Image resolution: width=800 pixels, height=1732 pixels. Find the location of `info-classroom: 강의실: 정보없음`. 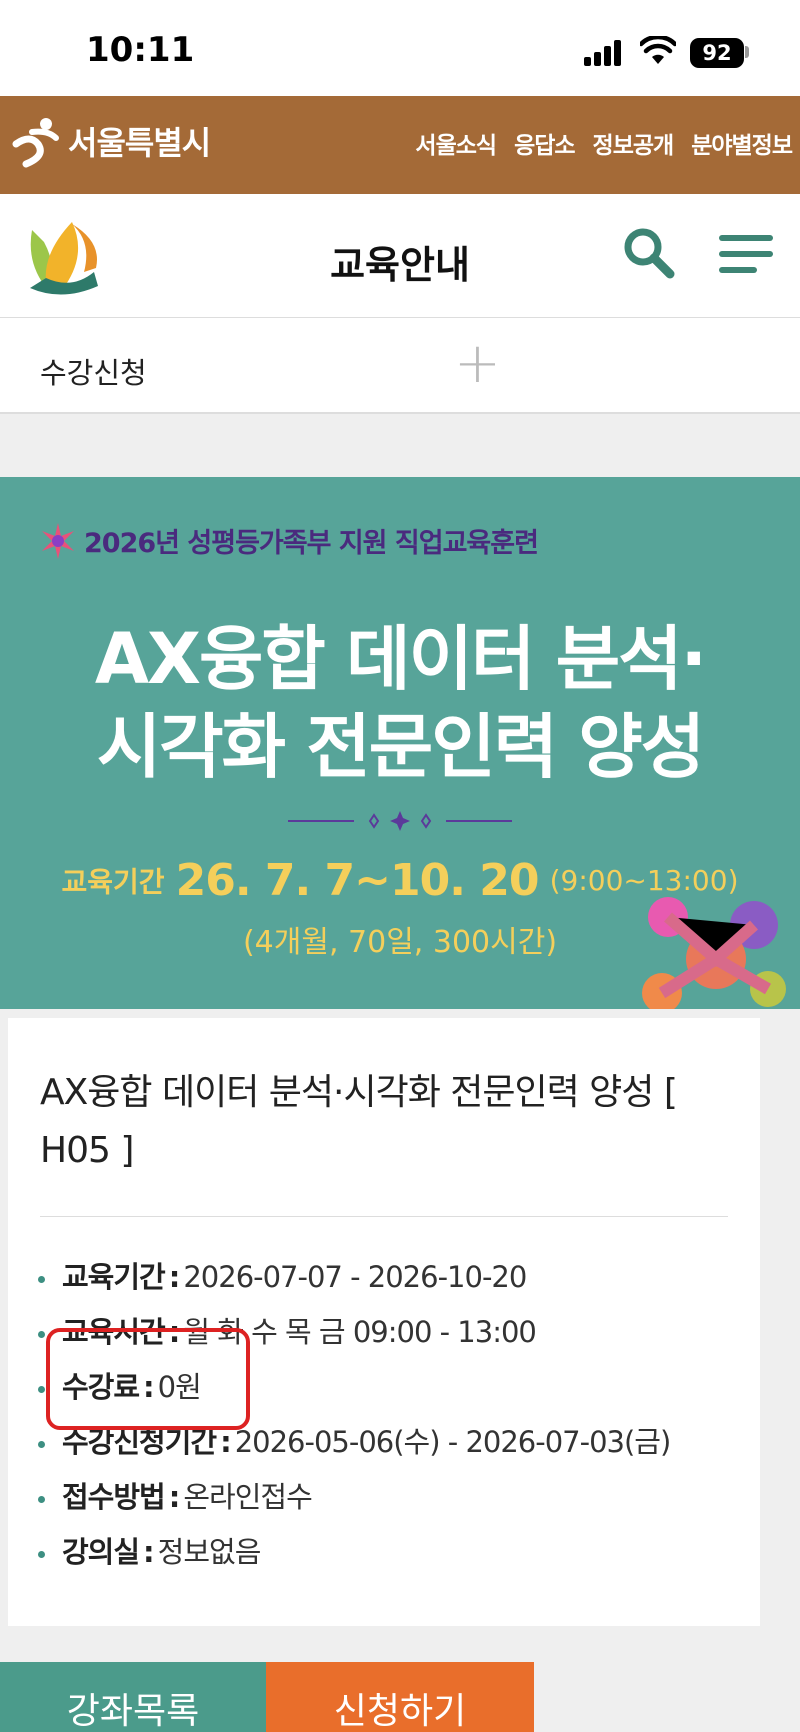

info-classroom: 강의실: 정보없음 is located at coordinates (353, 1552).